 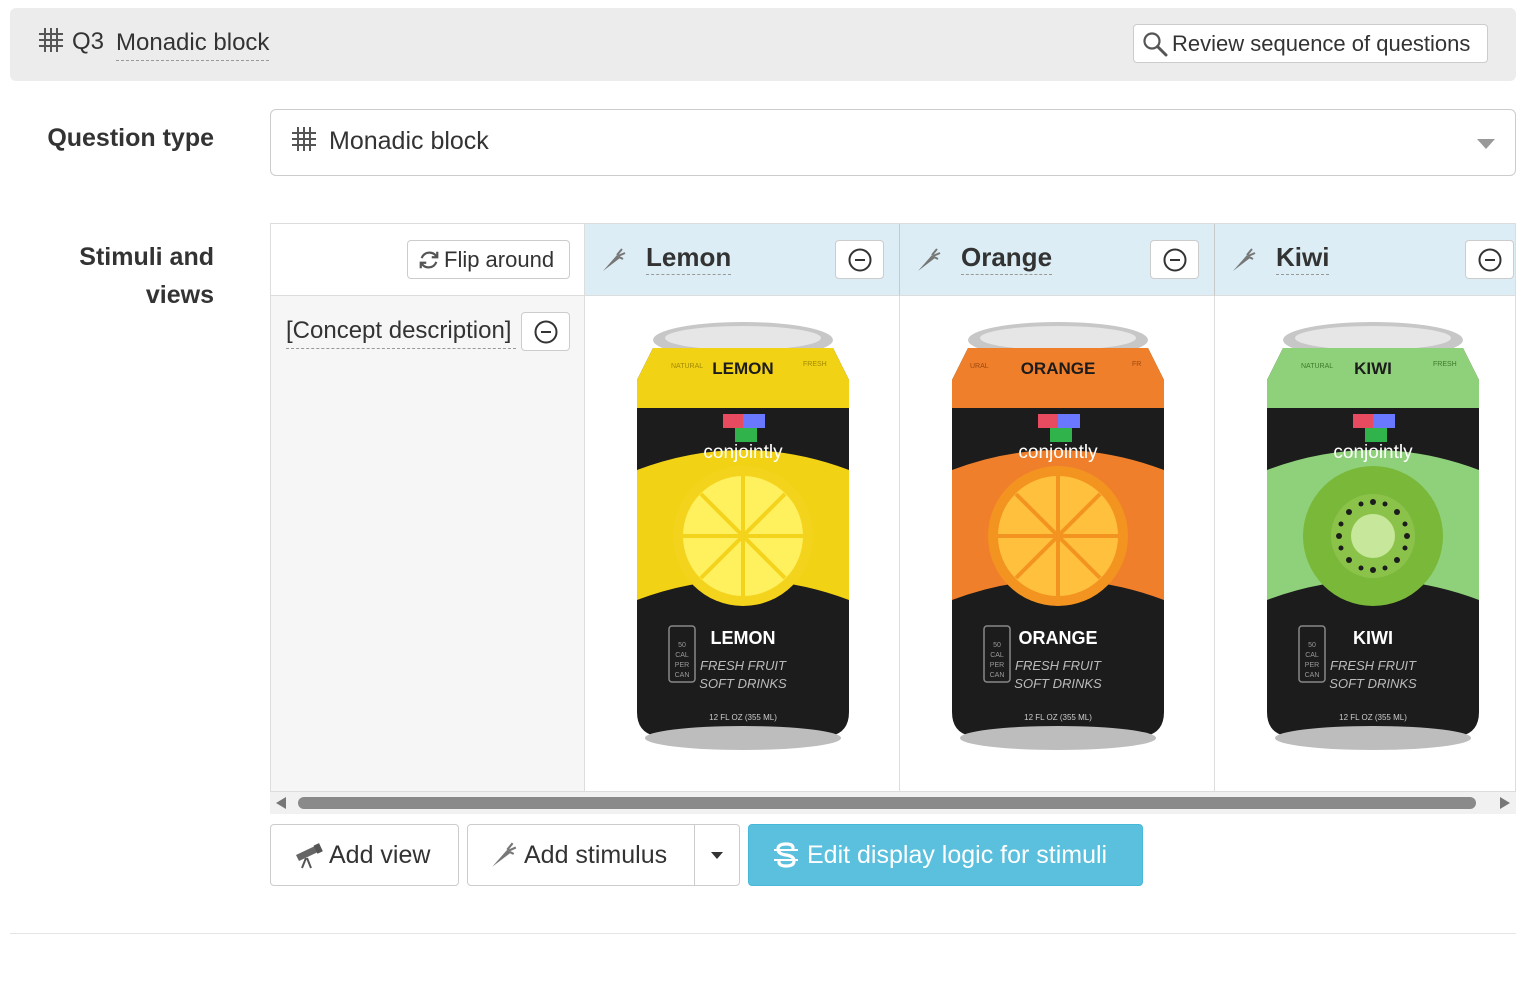 What do you see at coordinates (786, 855) in the screenshot?
I see `display-logic-icon` at bounding box center [786, 855].